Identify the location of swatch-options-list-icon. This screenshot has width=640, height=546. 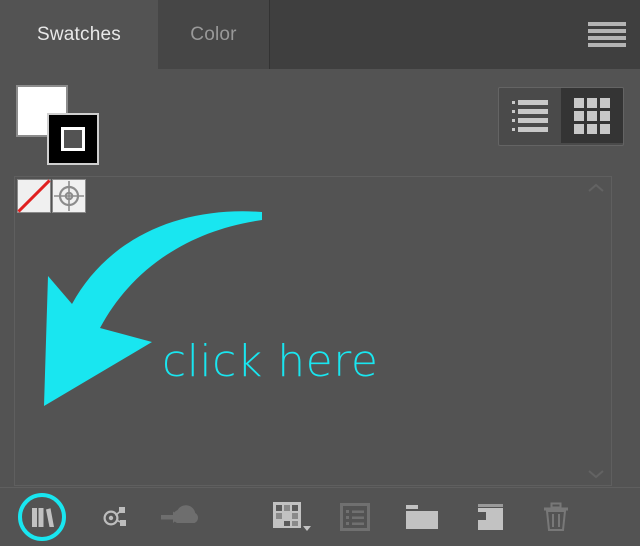
(355, 517).